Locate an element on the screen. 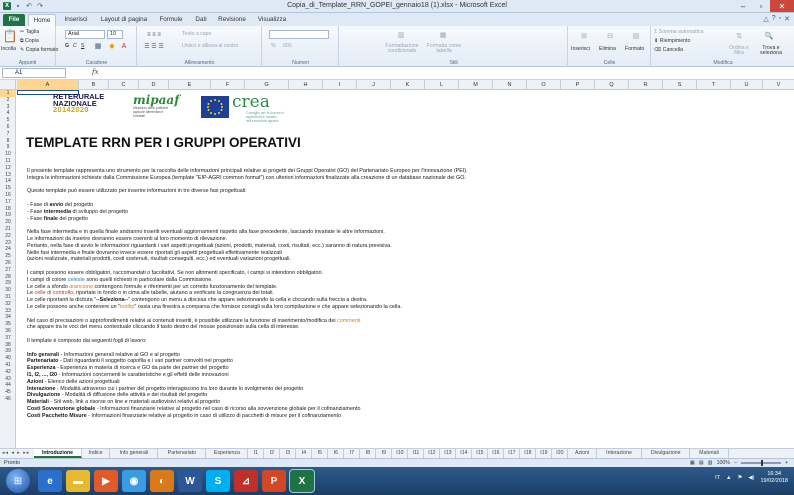 This screenshot has height=495, width=794. copy-button: ⧉ Copia is located at coordinates (29, 41).